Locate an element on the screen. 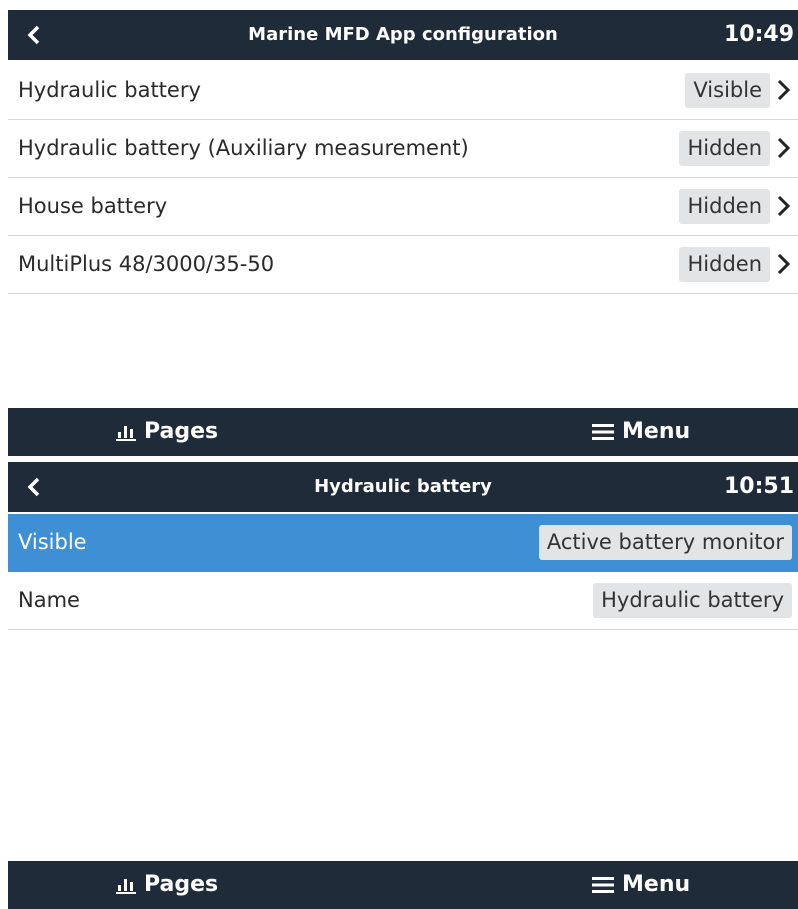 The width and height of the screenshot is (798, 909). list-item-label: Hydraulic battery is located at coordinates (109, 90).